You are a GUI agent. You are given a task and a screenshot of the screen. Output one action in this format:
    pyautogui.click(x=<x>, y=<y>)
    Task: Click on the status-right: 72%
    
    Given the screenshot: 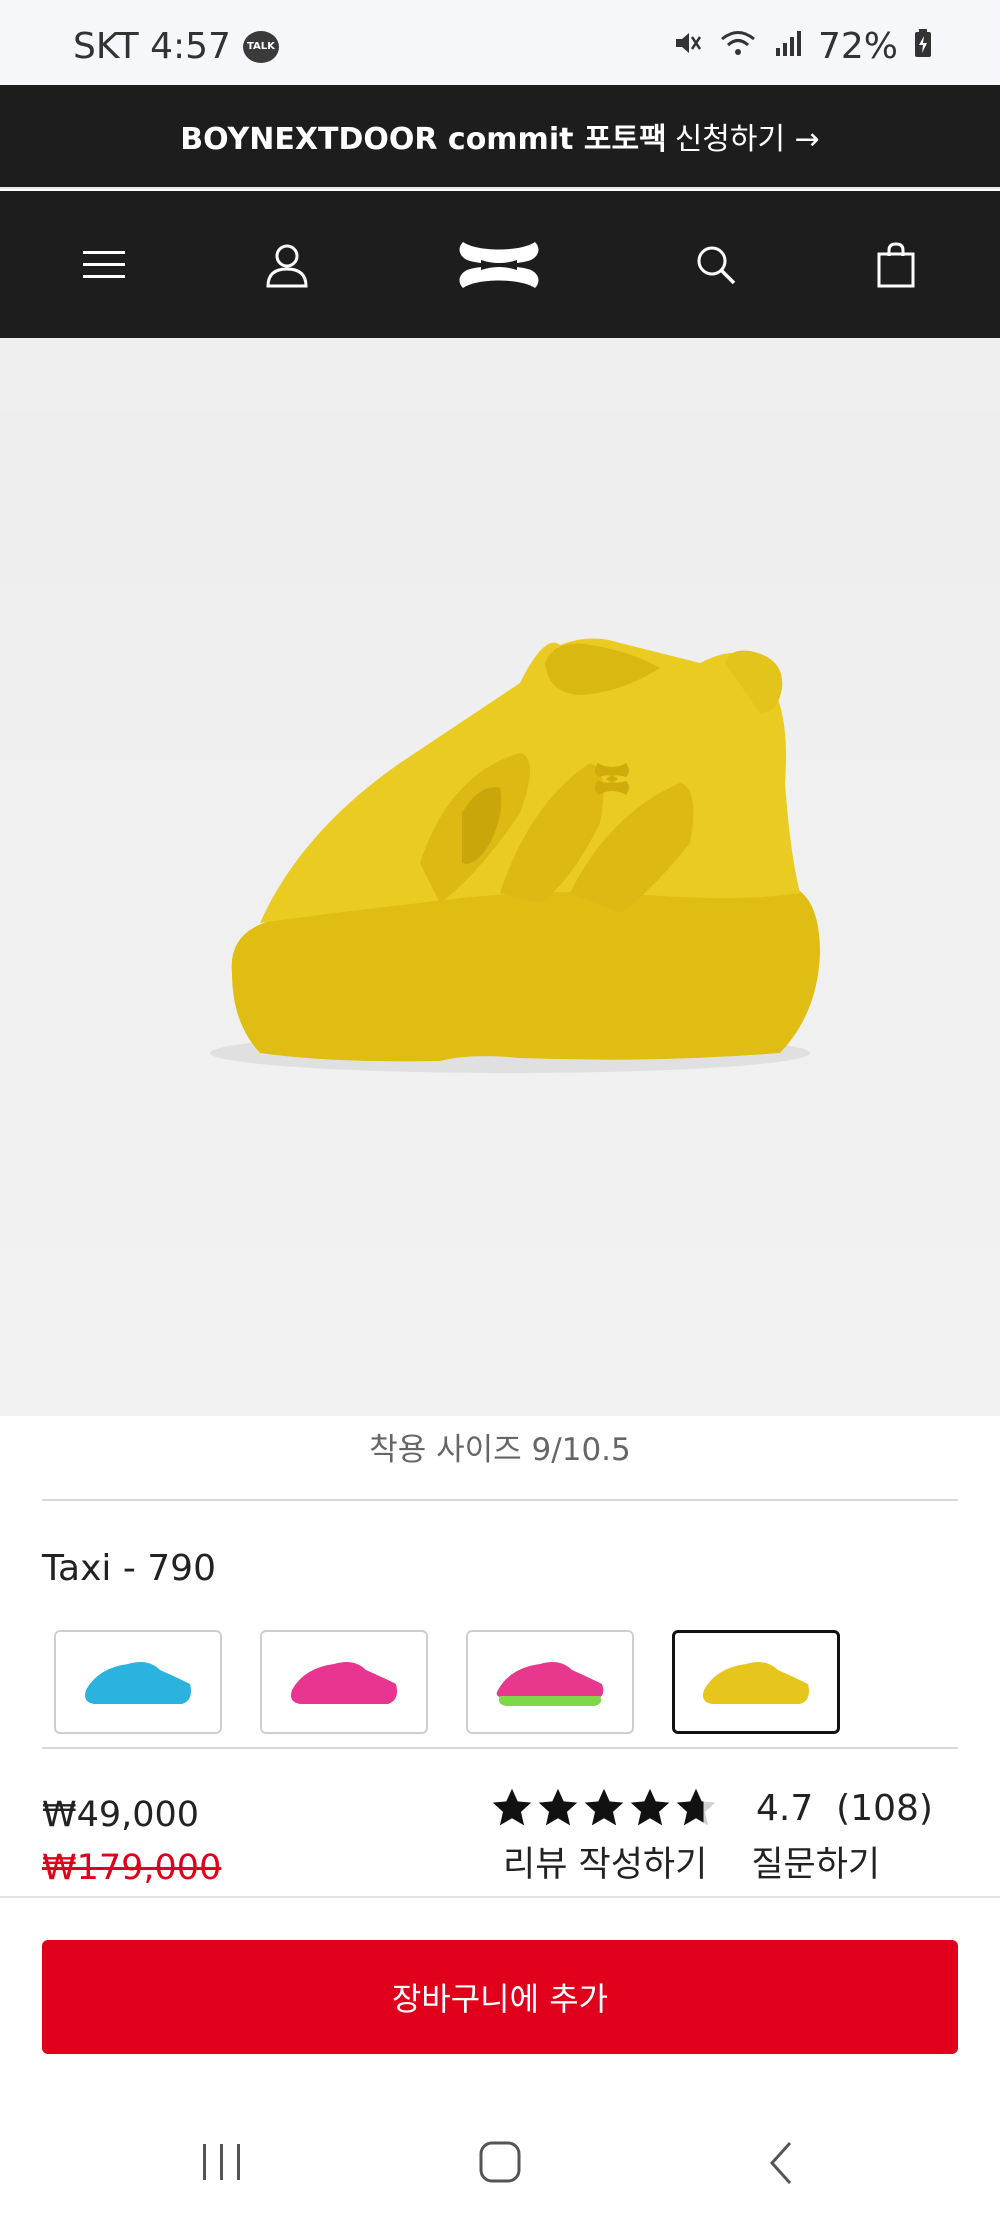 What is the action you would take?
    pyautogui.click(x=802, y=46)
    